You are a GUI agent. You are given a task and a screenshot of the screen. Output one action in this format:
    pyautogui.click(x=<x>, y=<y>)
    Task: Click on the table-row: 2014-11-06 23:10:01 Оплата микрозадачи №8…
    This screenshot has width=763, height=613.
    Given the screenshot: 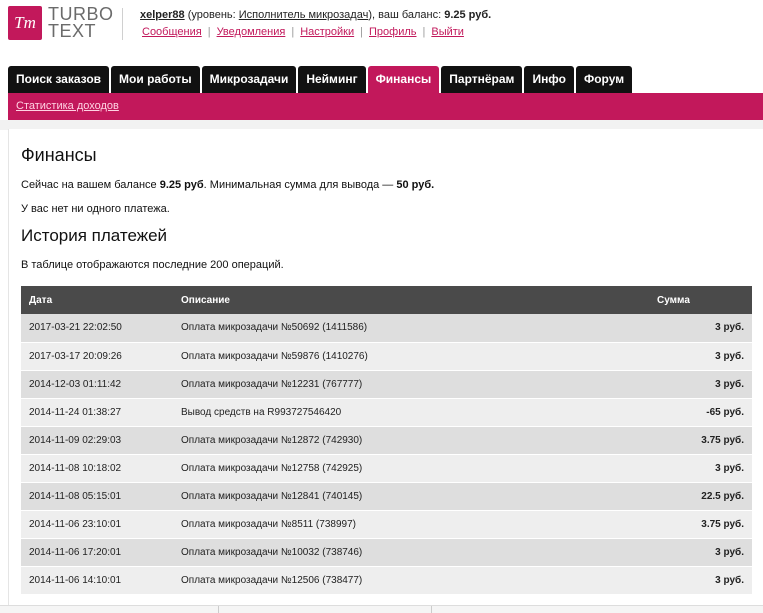 What is the action you would take?
    pyautogui.click(x=386, y=524)
    